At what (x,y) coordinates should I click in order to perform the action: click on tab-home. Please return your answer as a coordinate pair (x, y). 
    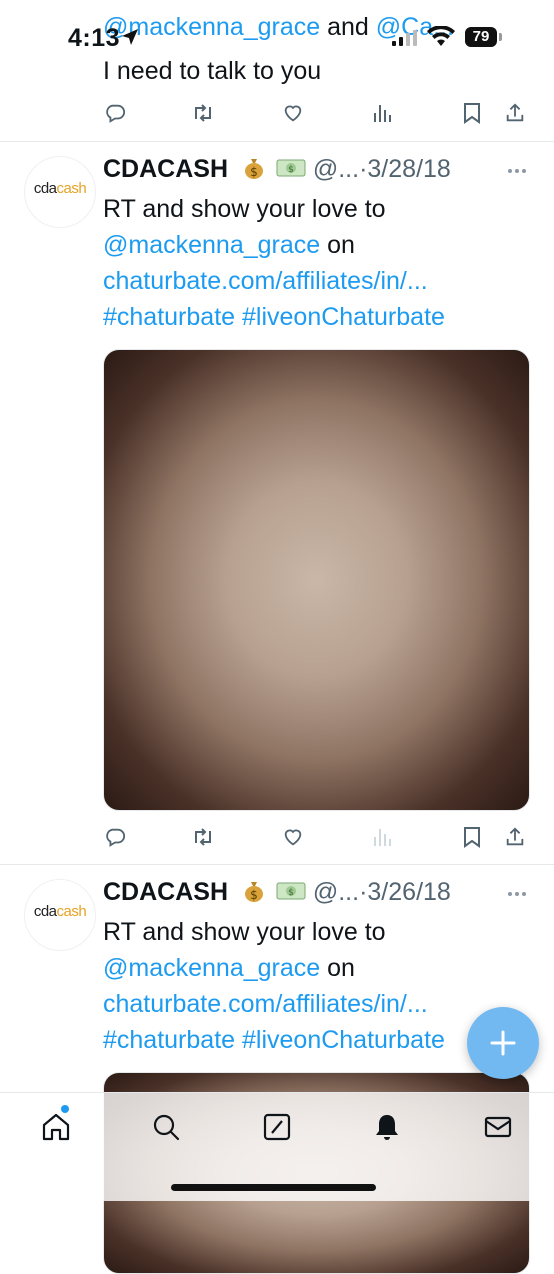
    Looking at the image, I should click on (56, 1127).